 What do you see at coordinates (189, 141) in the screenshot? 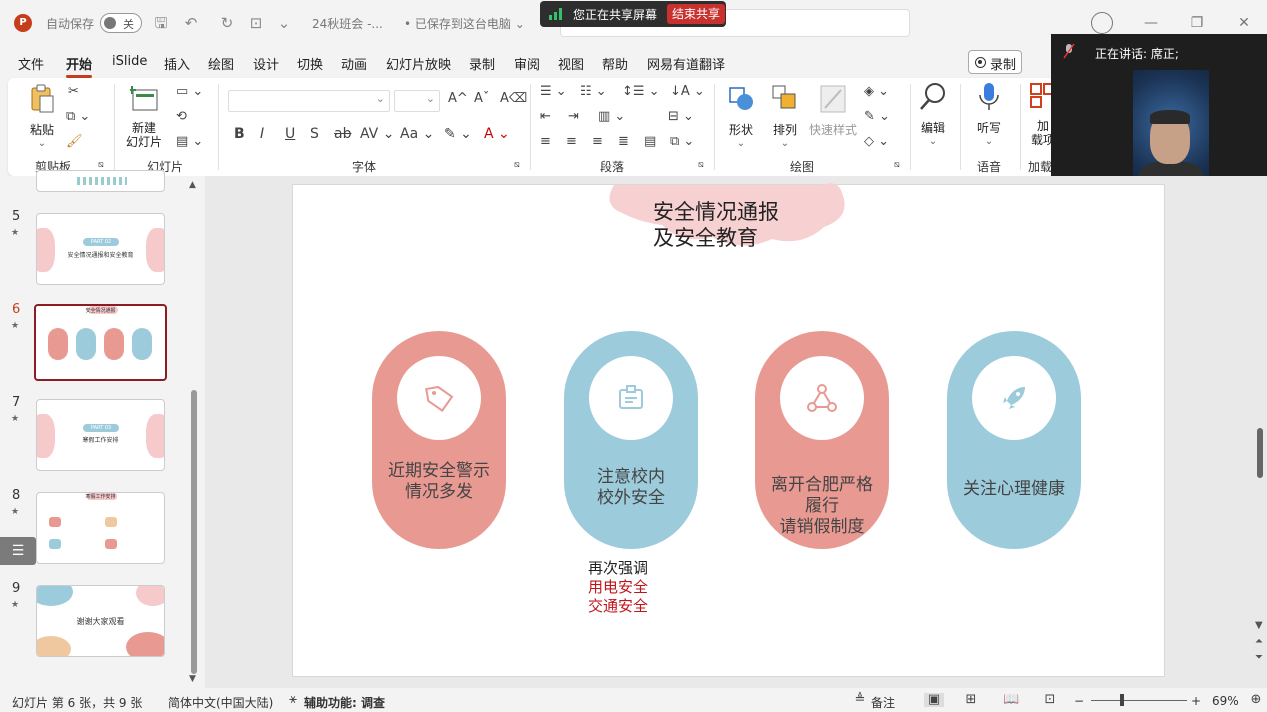
I see `section-icon: ▤ ⌄` at bounding box center [189, 141].